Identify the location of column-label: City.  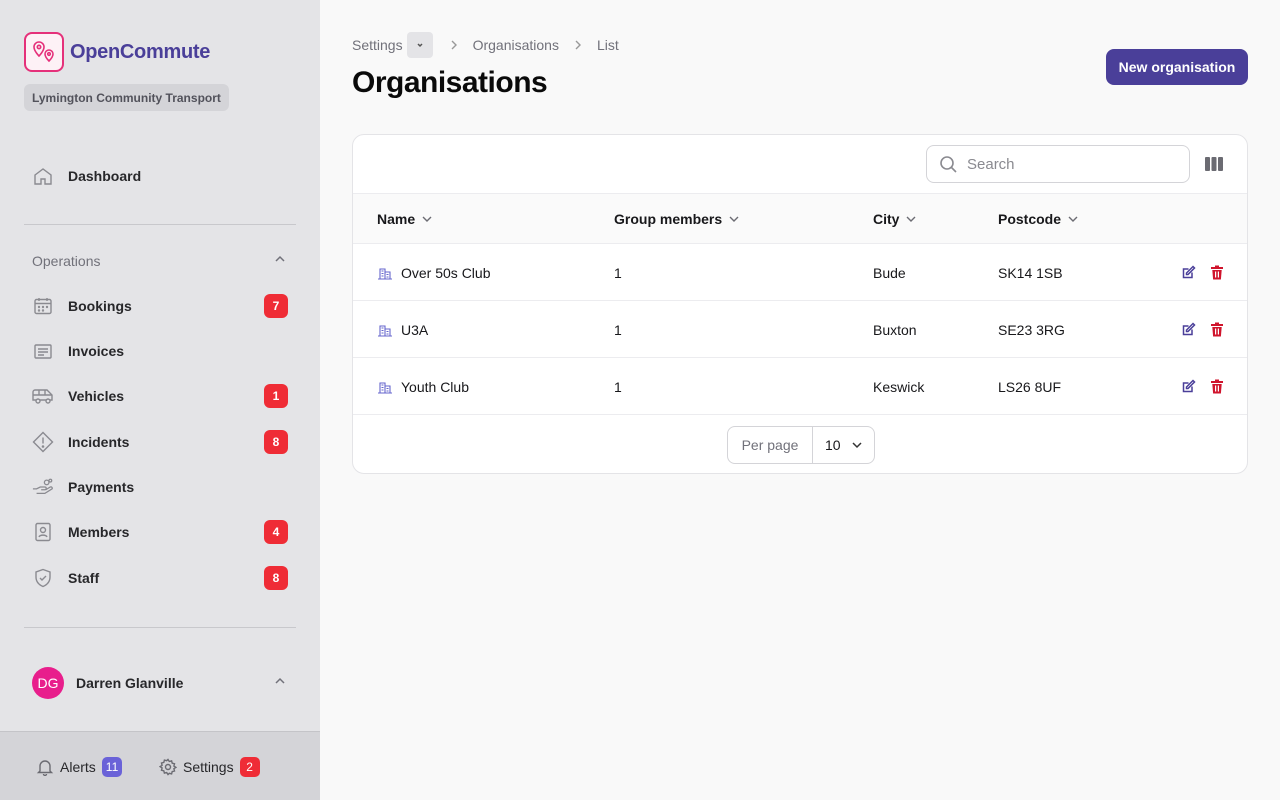
(886, 219).